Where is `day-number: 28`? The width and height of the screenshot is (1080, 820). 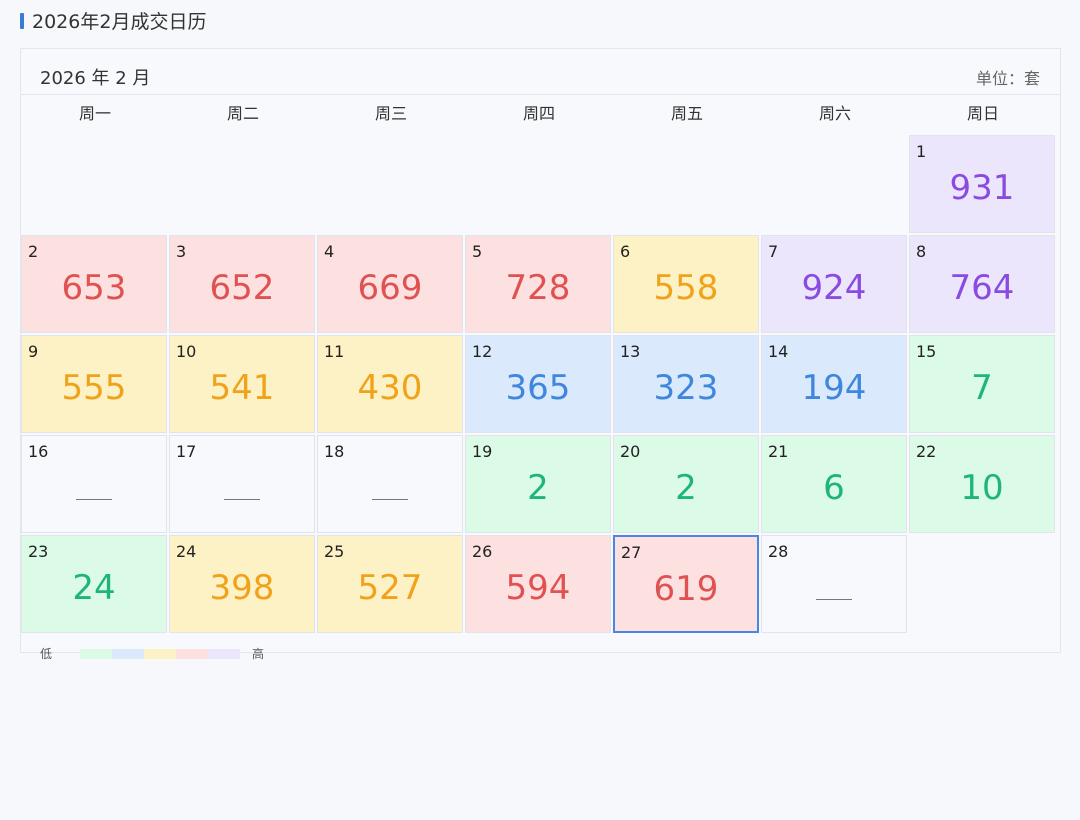 day-number: 28 is located at coordinates (778, 551).